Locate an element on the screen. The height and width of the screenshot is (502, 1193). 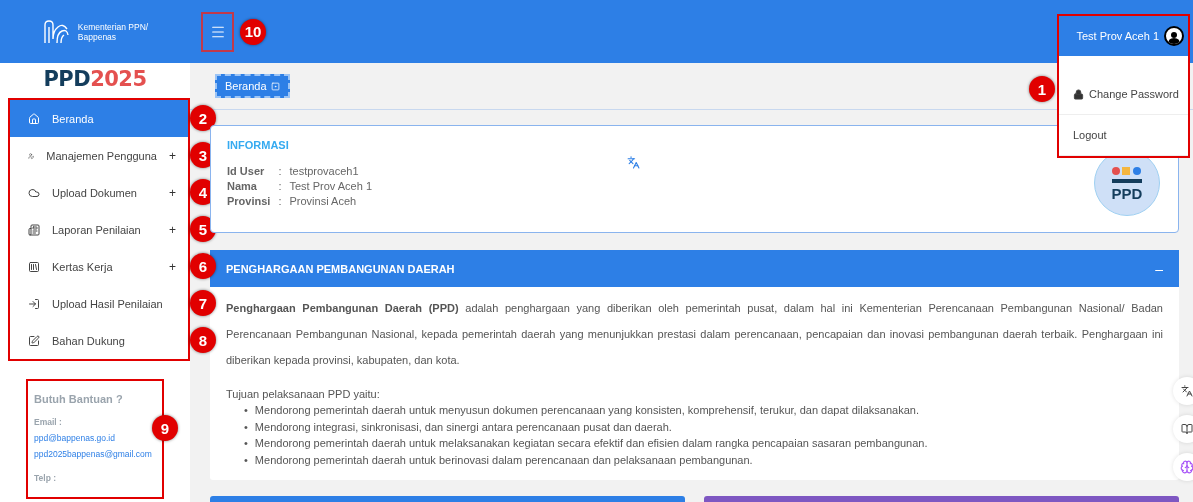
brain-icon is located at coordinates (1186, 467).